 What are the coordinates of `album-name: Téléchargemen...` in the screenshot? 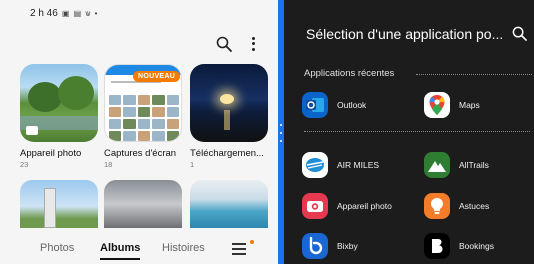 It's located at (227, 153).